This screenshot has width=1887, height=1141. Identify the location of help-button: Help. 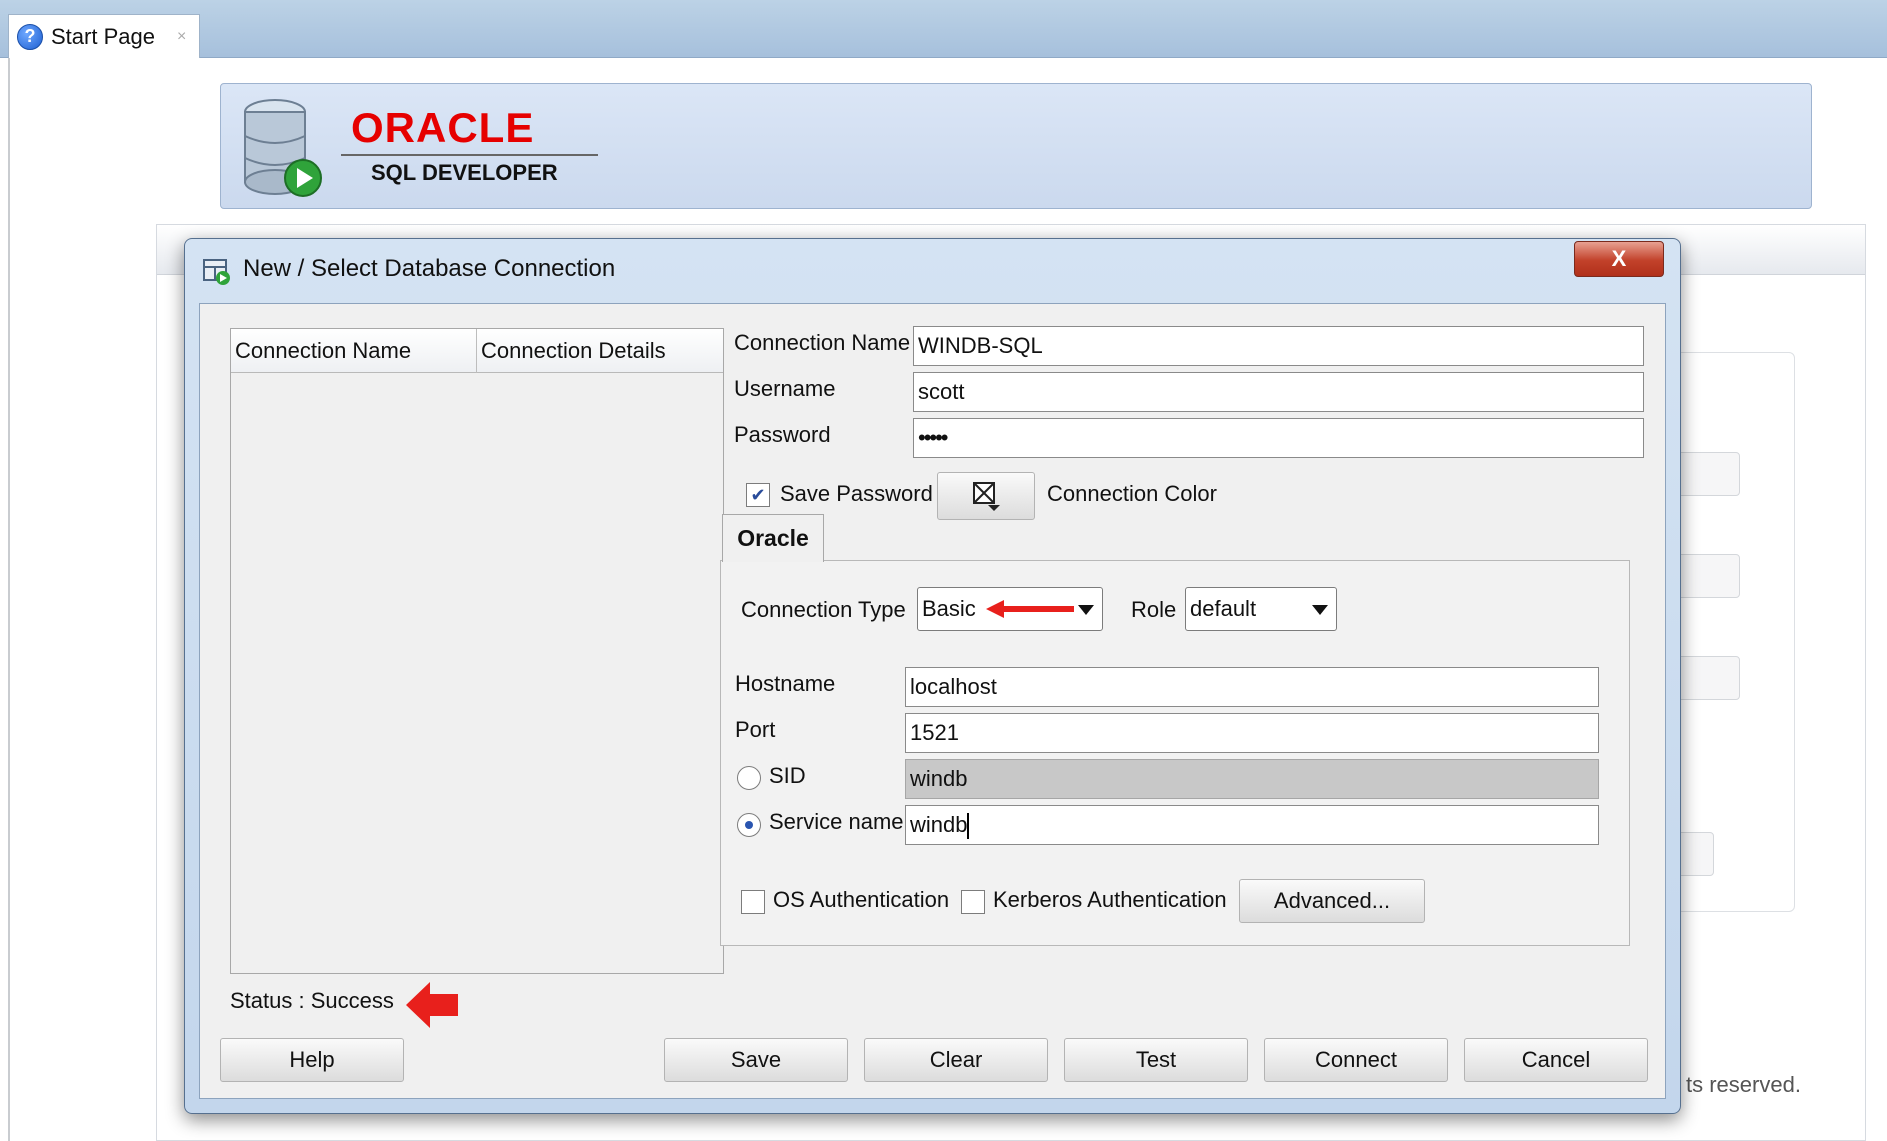
(312, 1060).